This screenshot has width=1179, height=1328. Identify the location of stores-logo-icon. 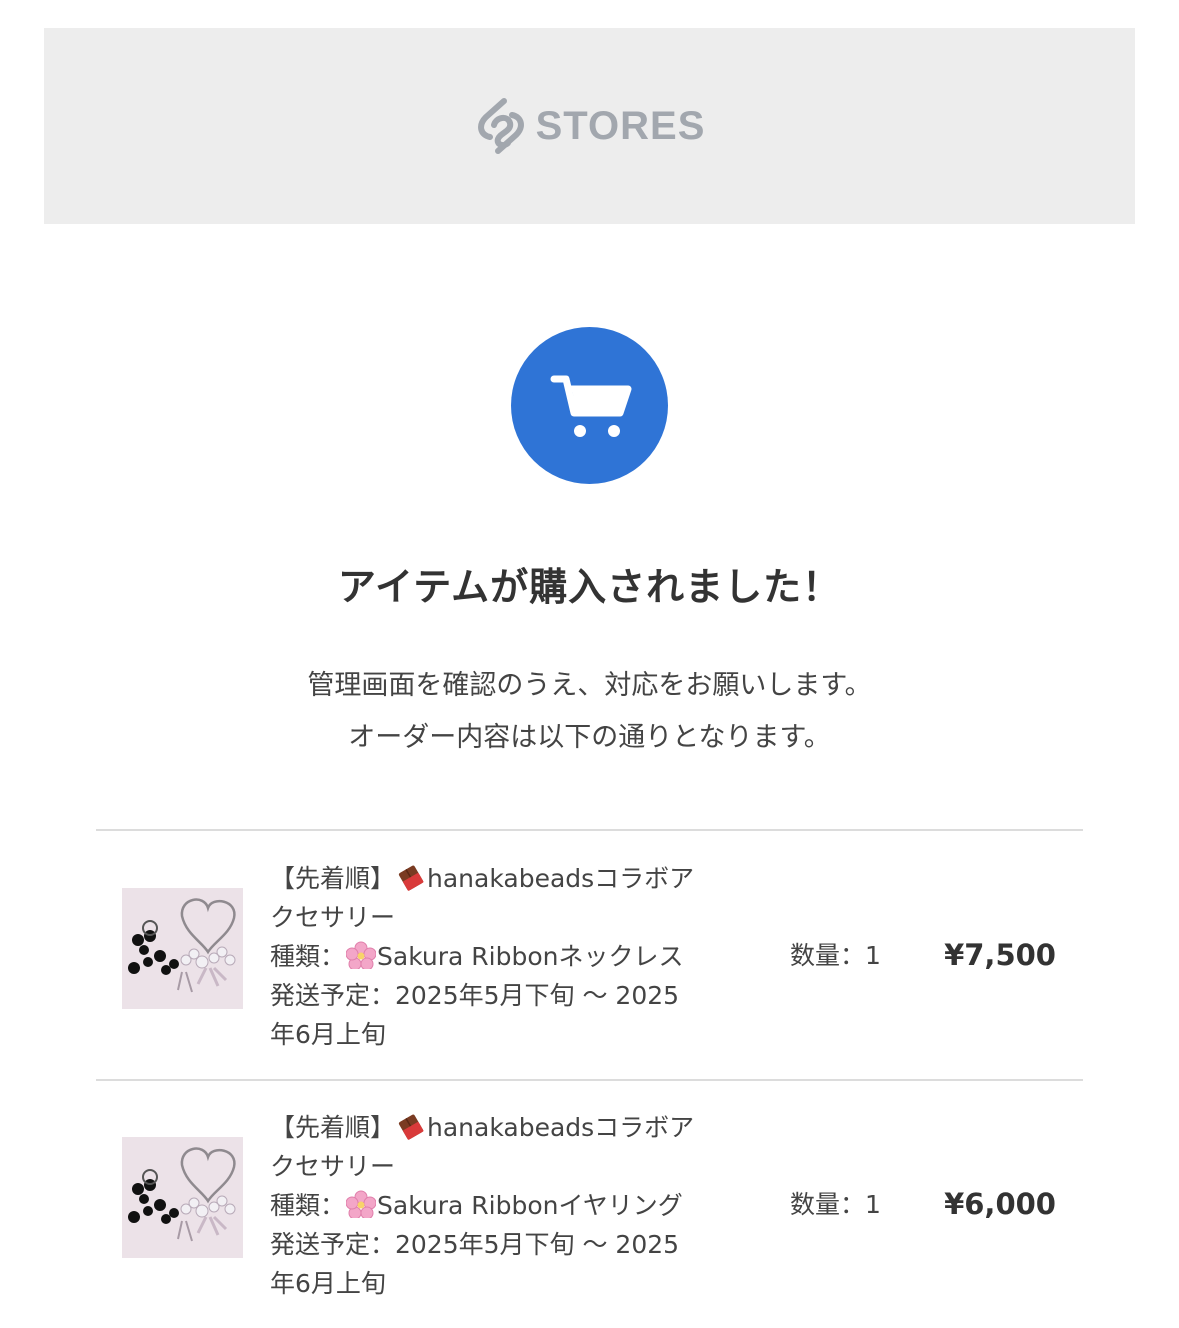
(500, 126).